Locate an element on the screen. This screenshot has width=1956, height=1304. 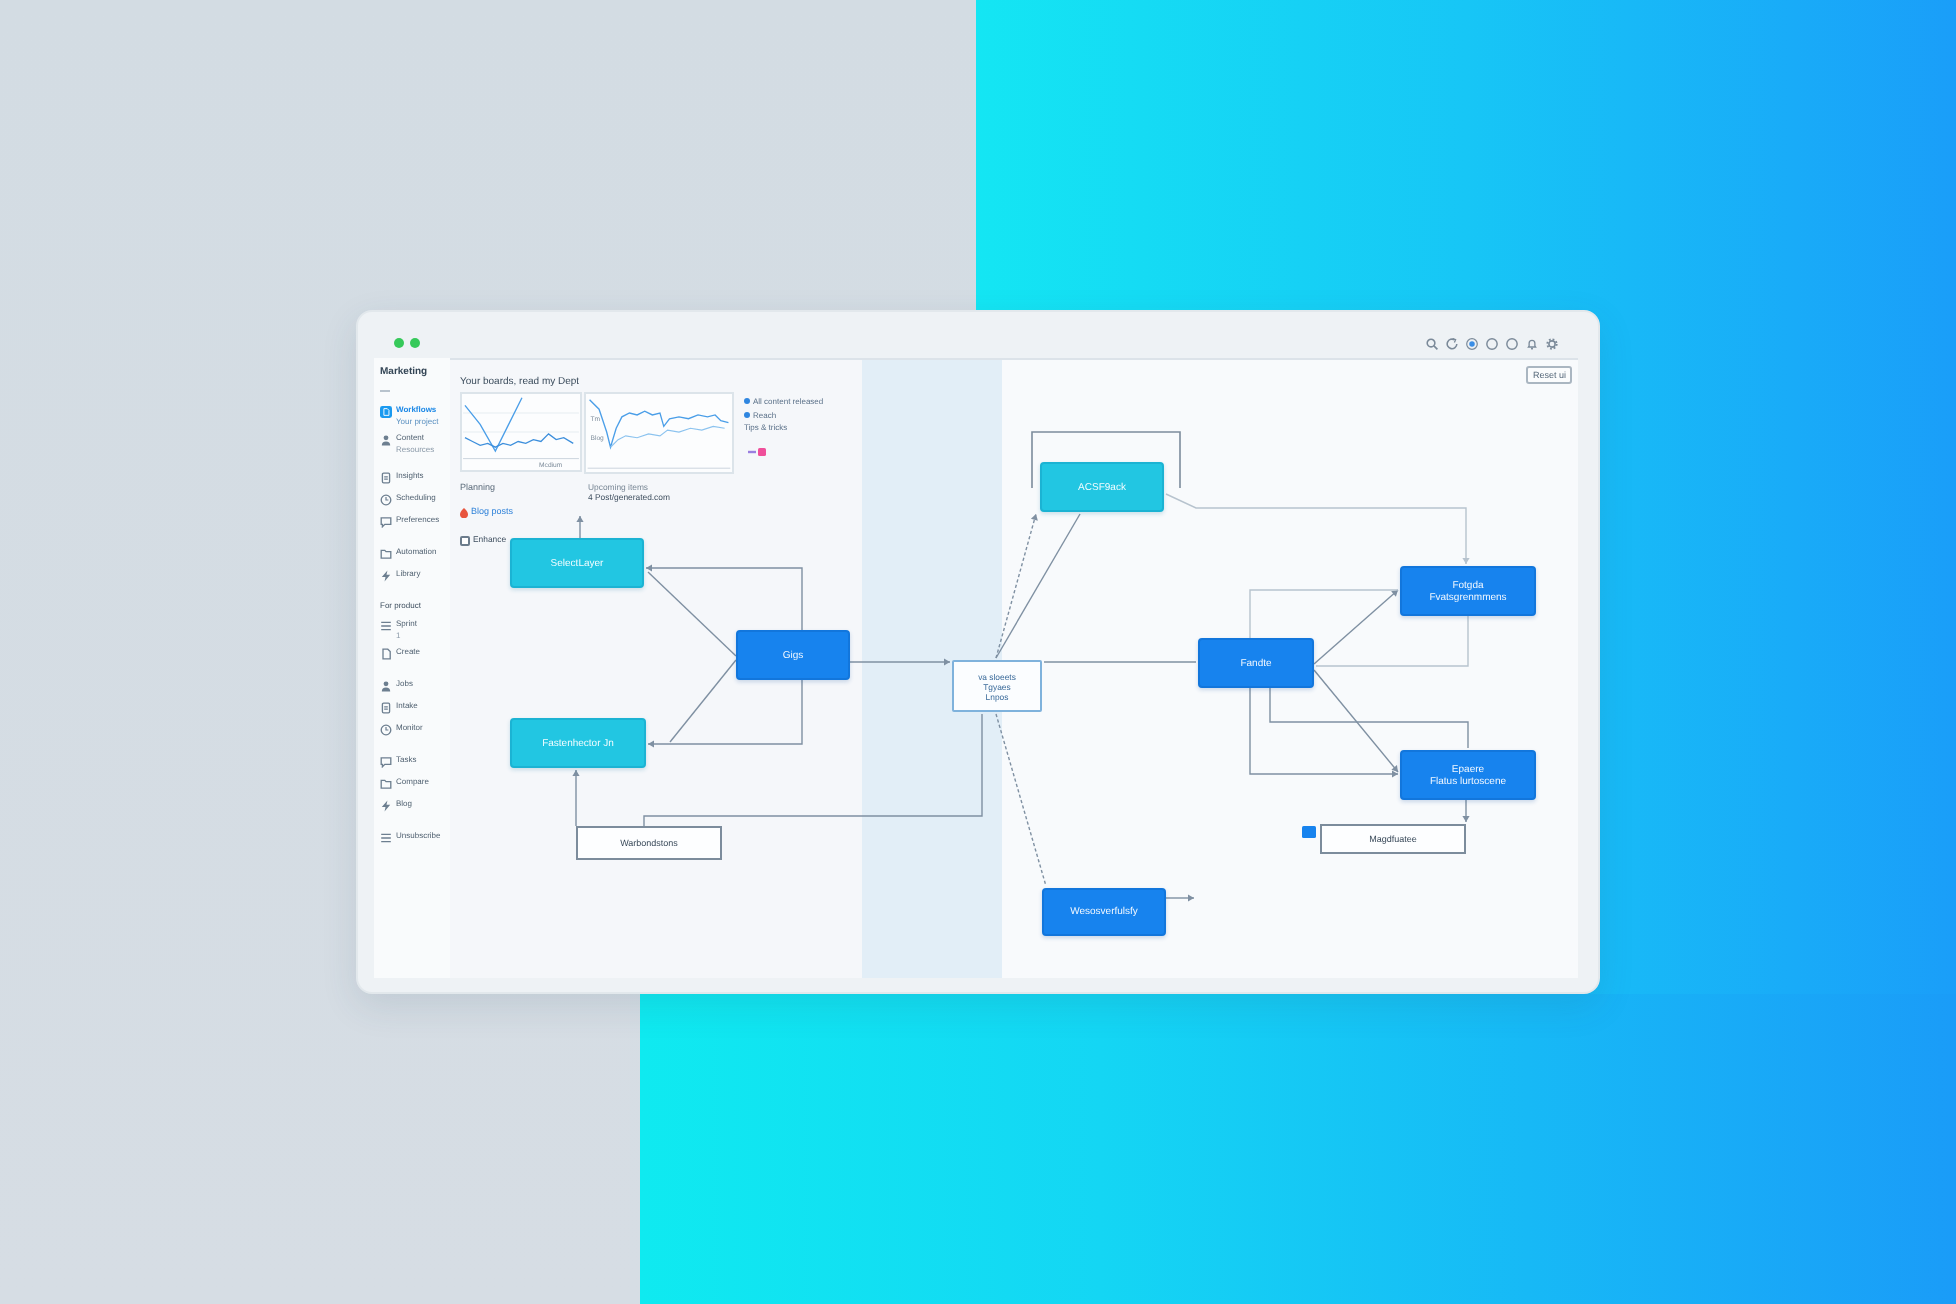
checkbox is located at coordinates (465, 540).